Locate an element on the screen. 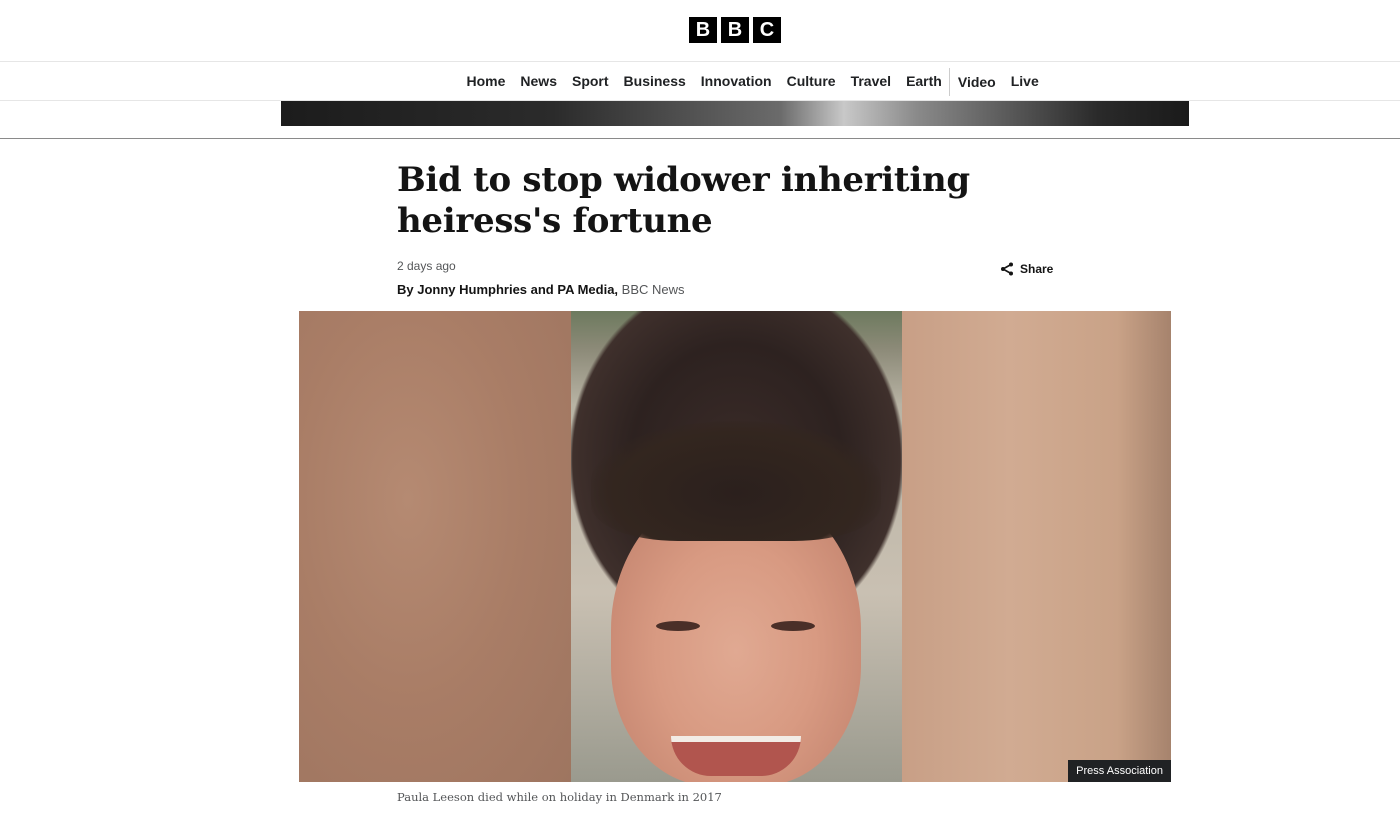  logo-letter-b2: B is located at coordinates (735, 30).